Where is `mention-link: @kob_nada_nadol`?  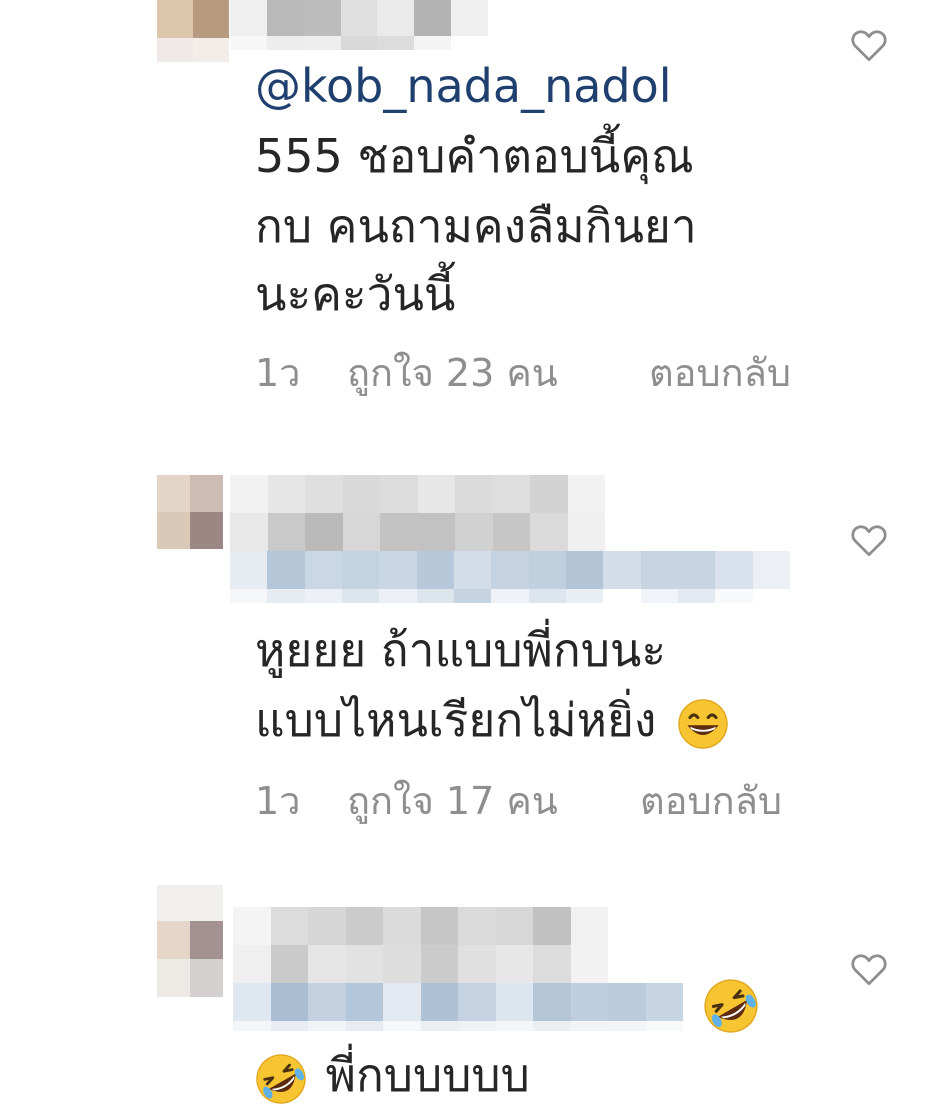
mention-link: @kob_nada_nadol is located at coordinates (463, 86).